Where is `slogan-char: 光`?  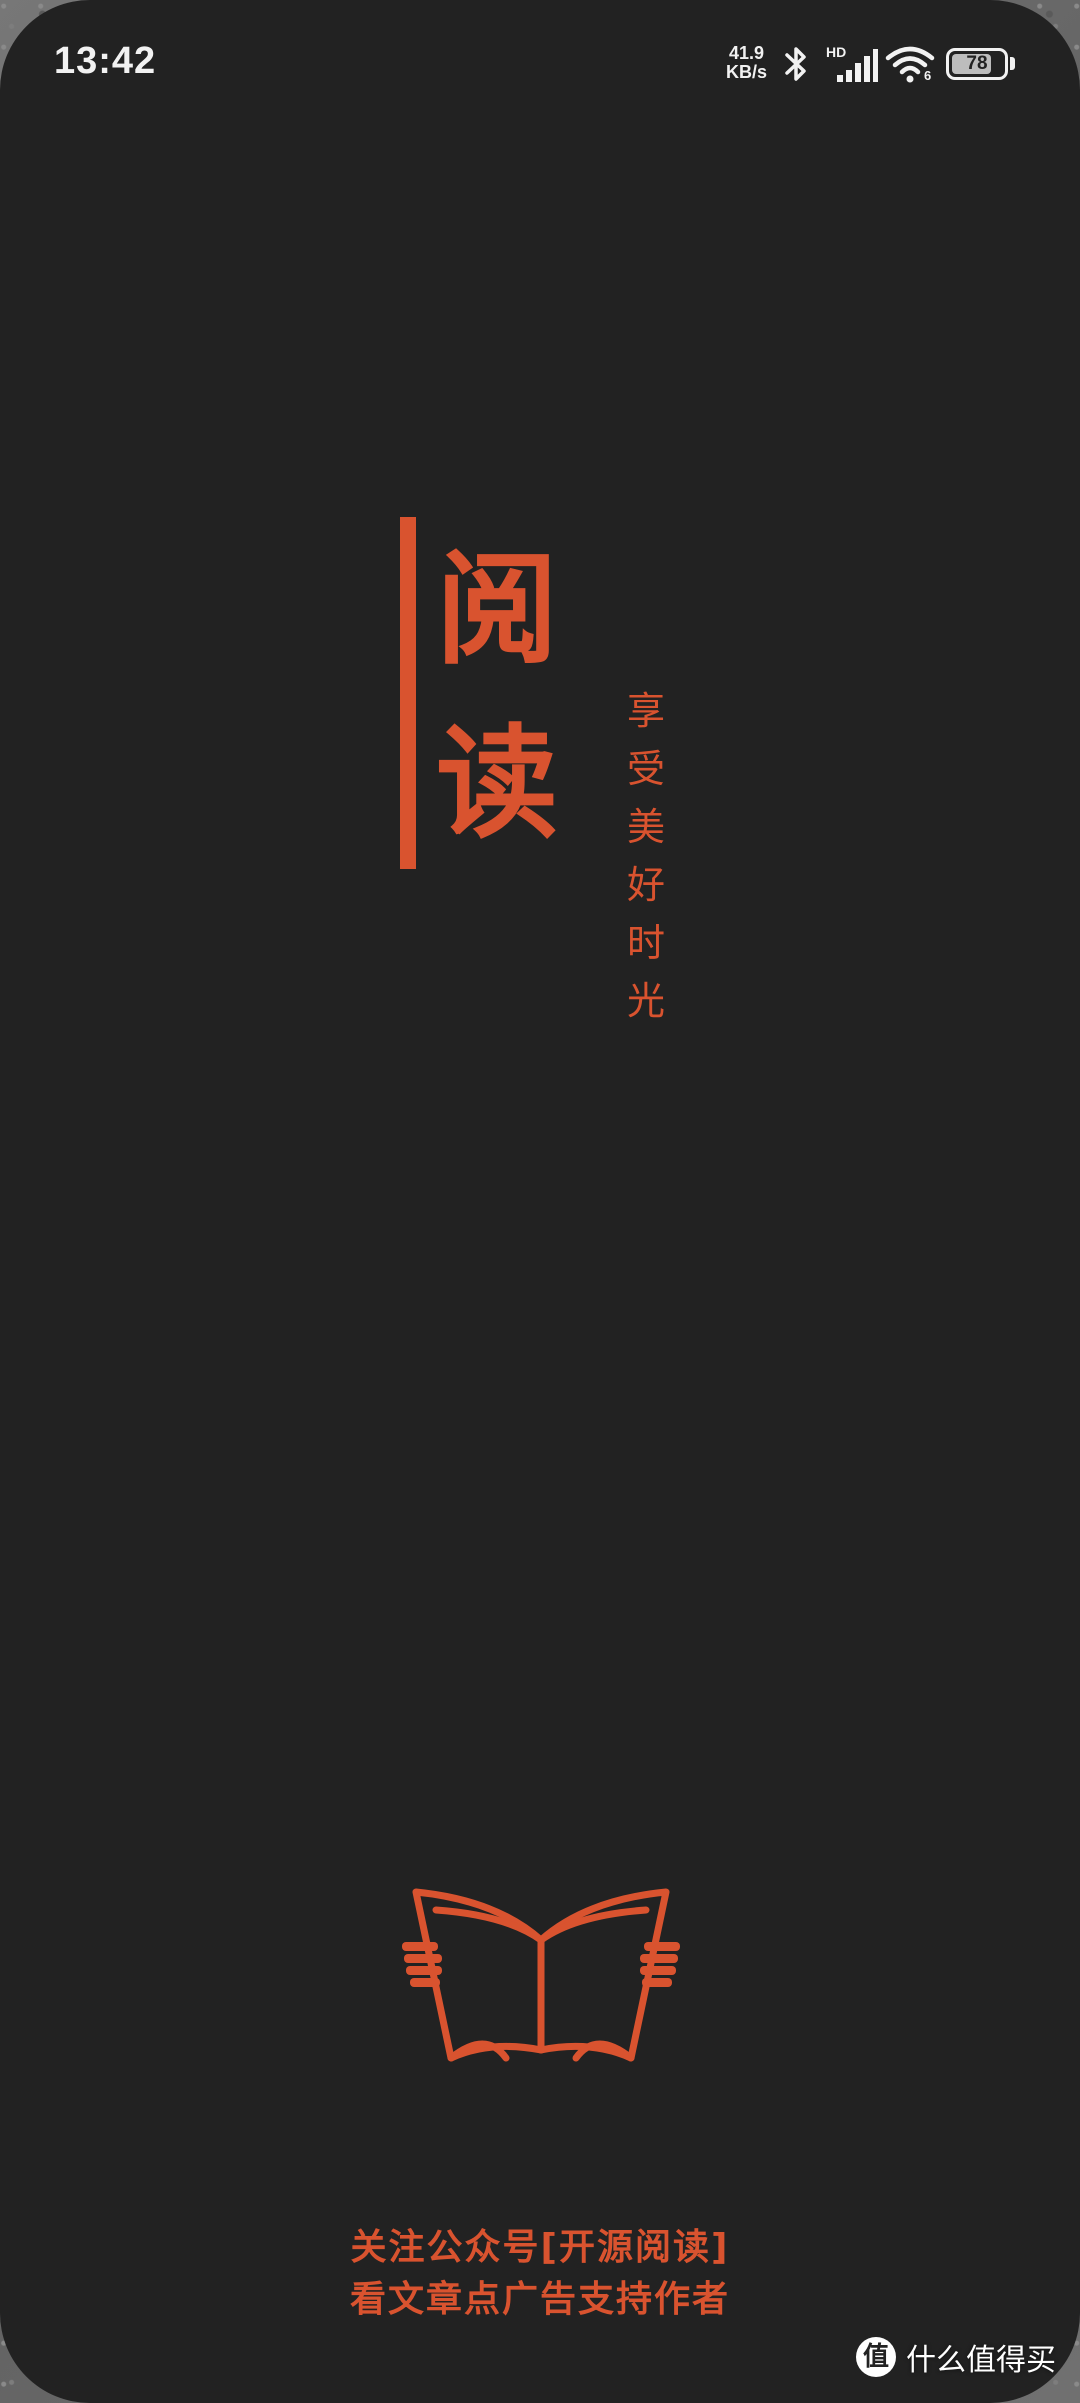 slogan-char: 光 is located at coordinates (645, 1001).